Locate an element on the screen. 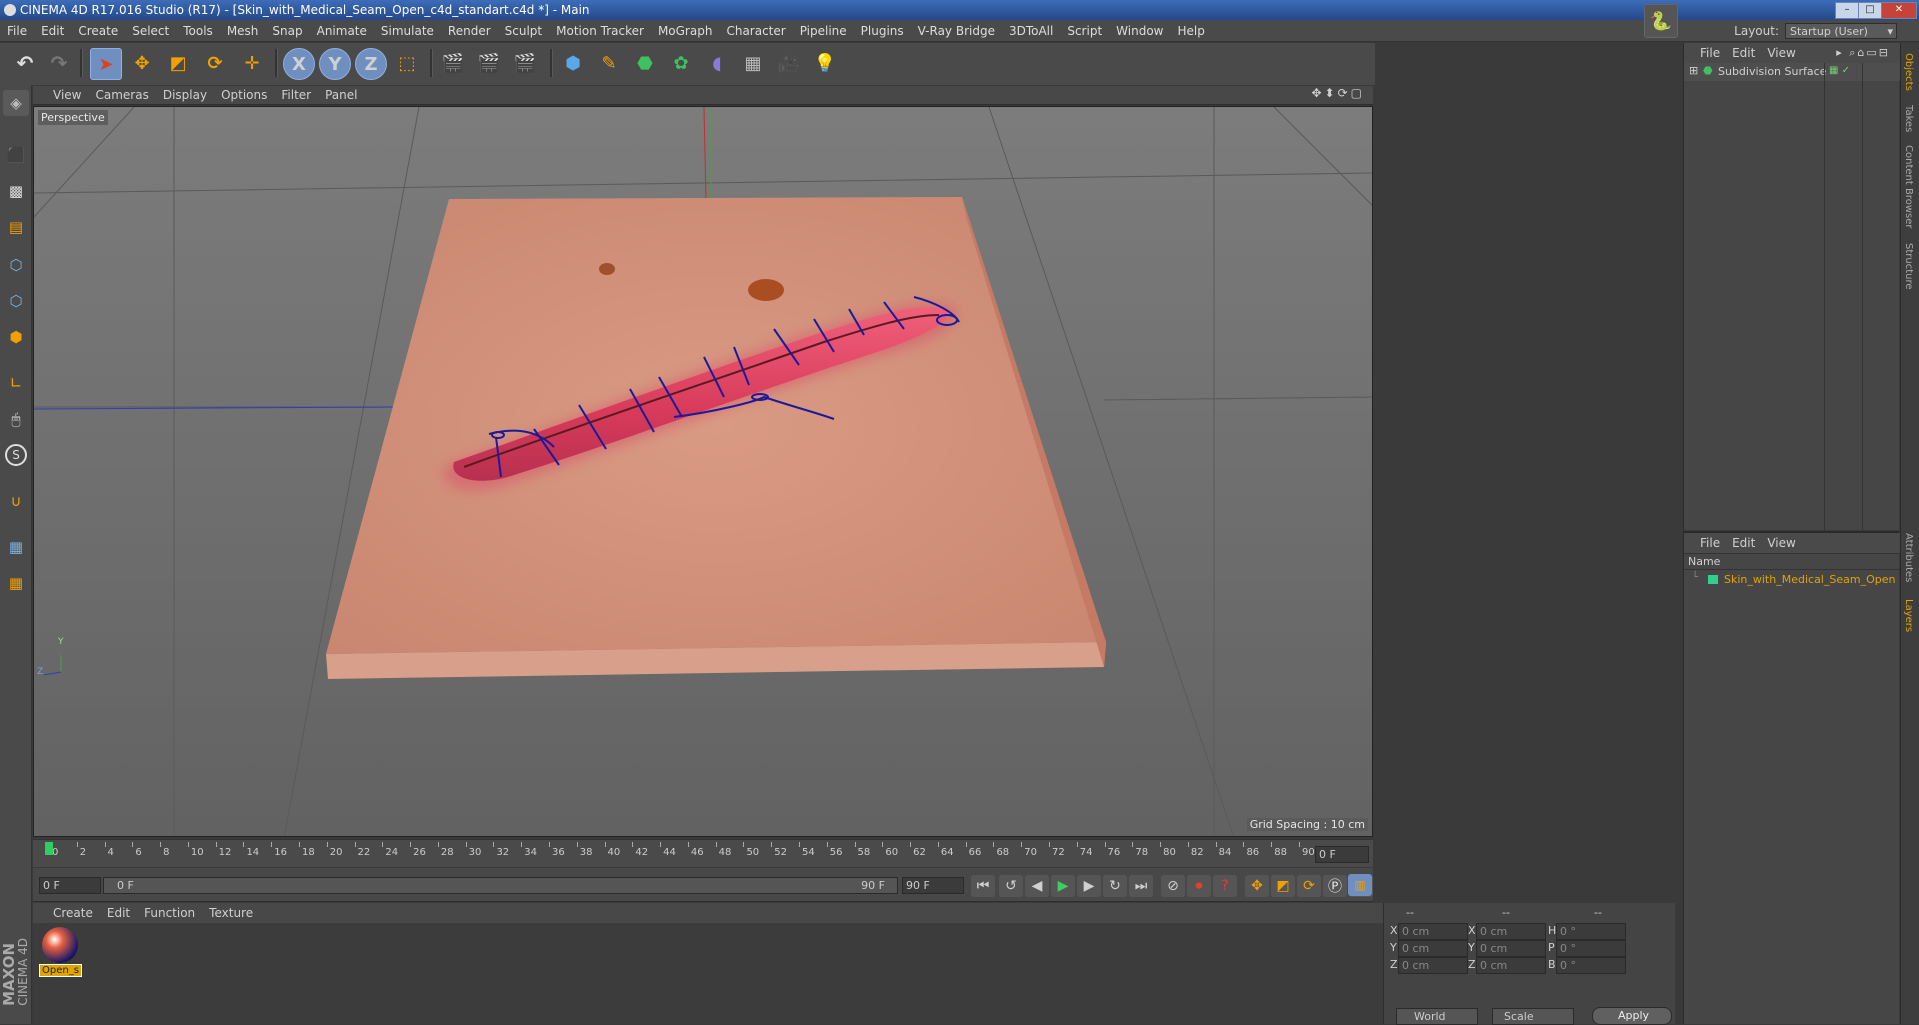 This screenshot has width=1919, height=1025. menu-pipeline: Pipeline is located at coordinates (823, 31).